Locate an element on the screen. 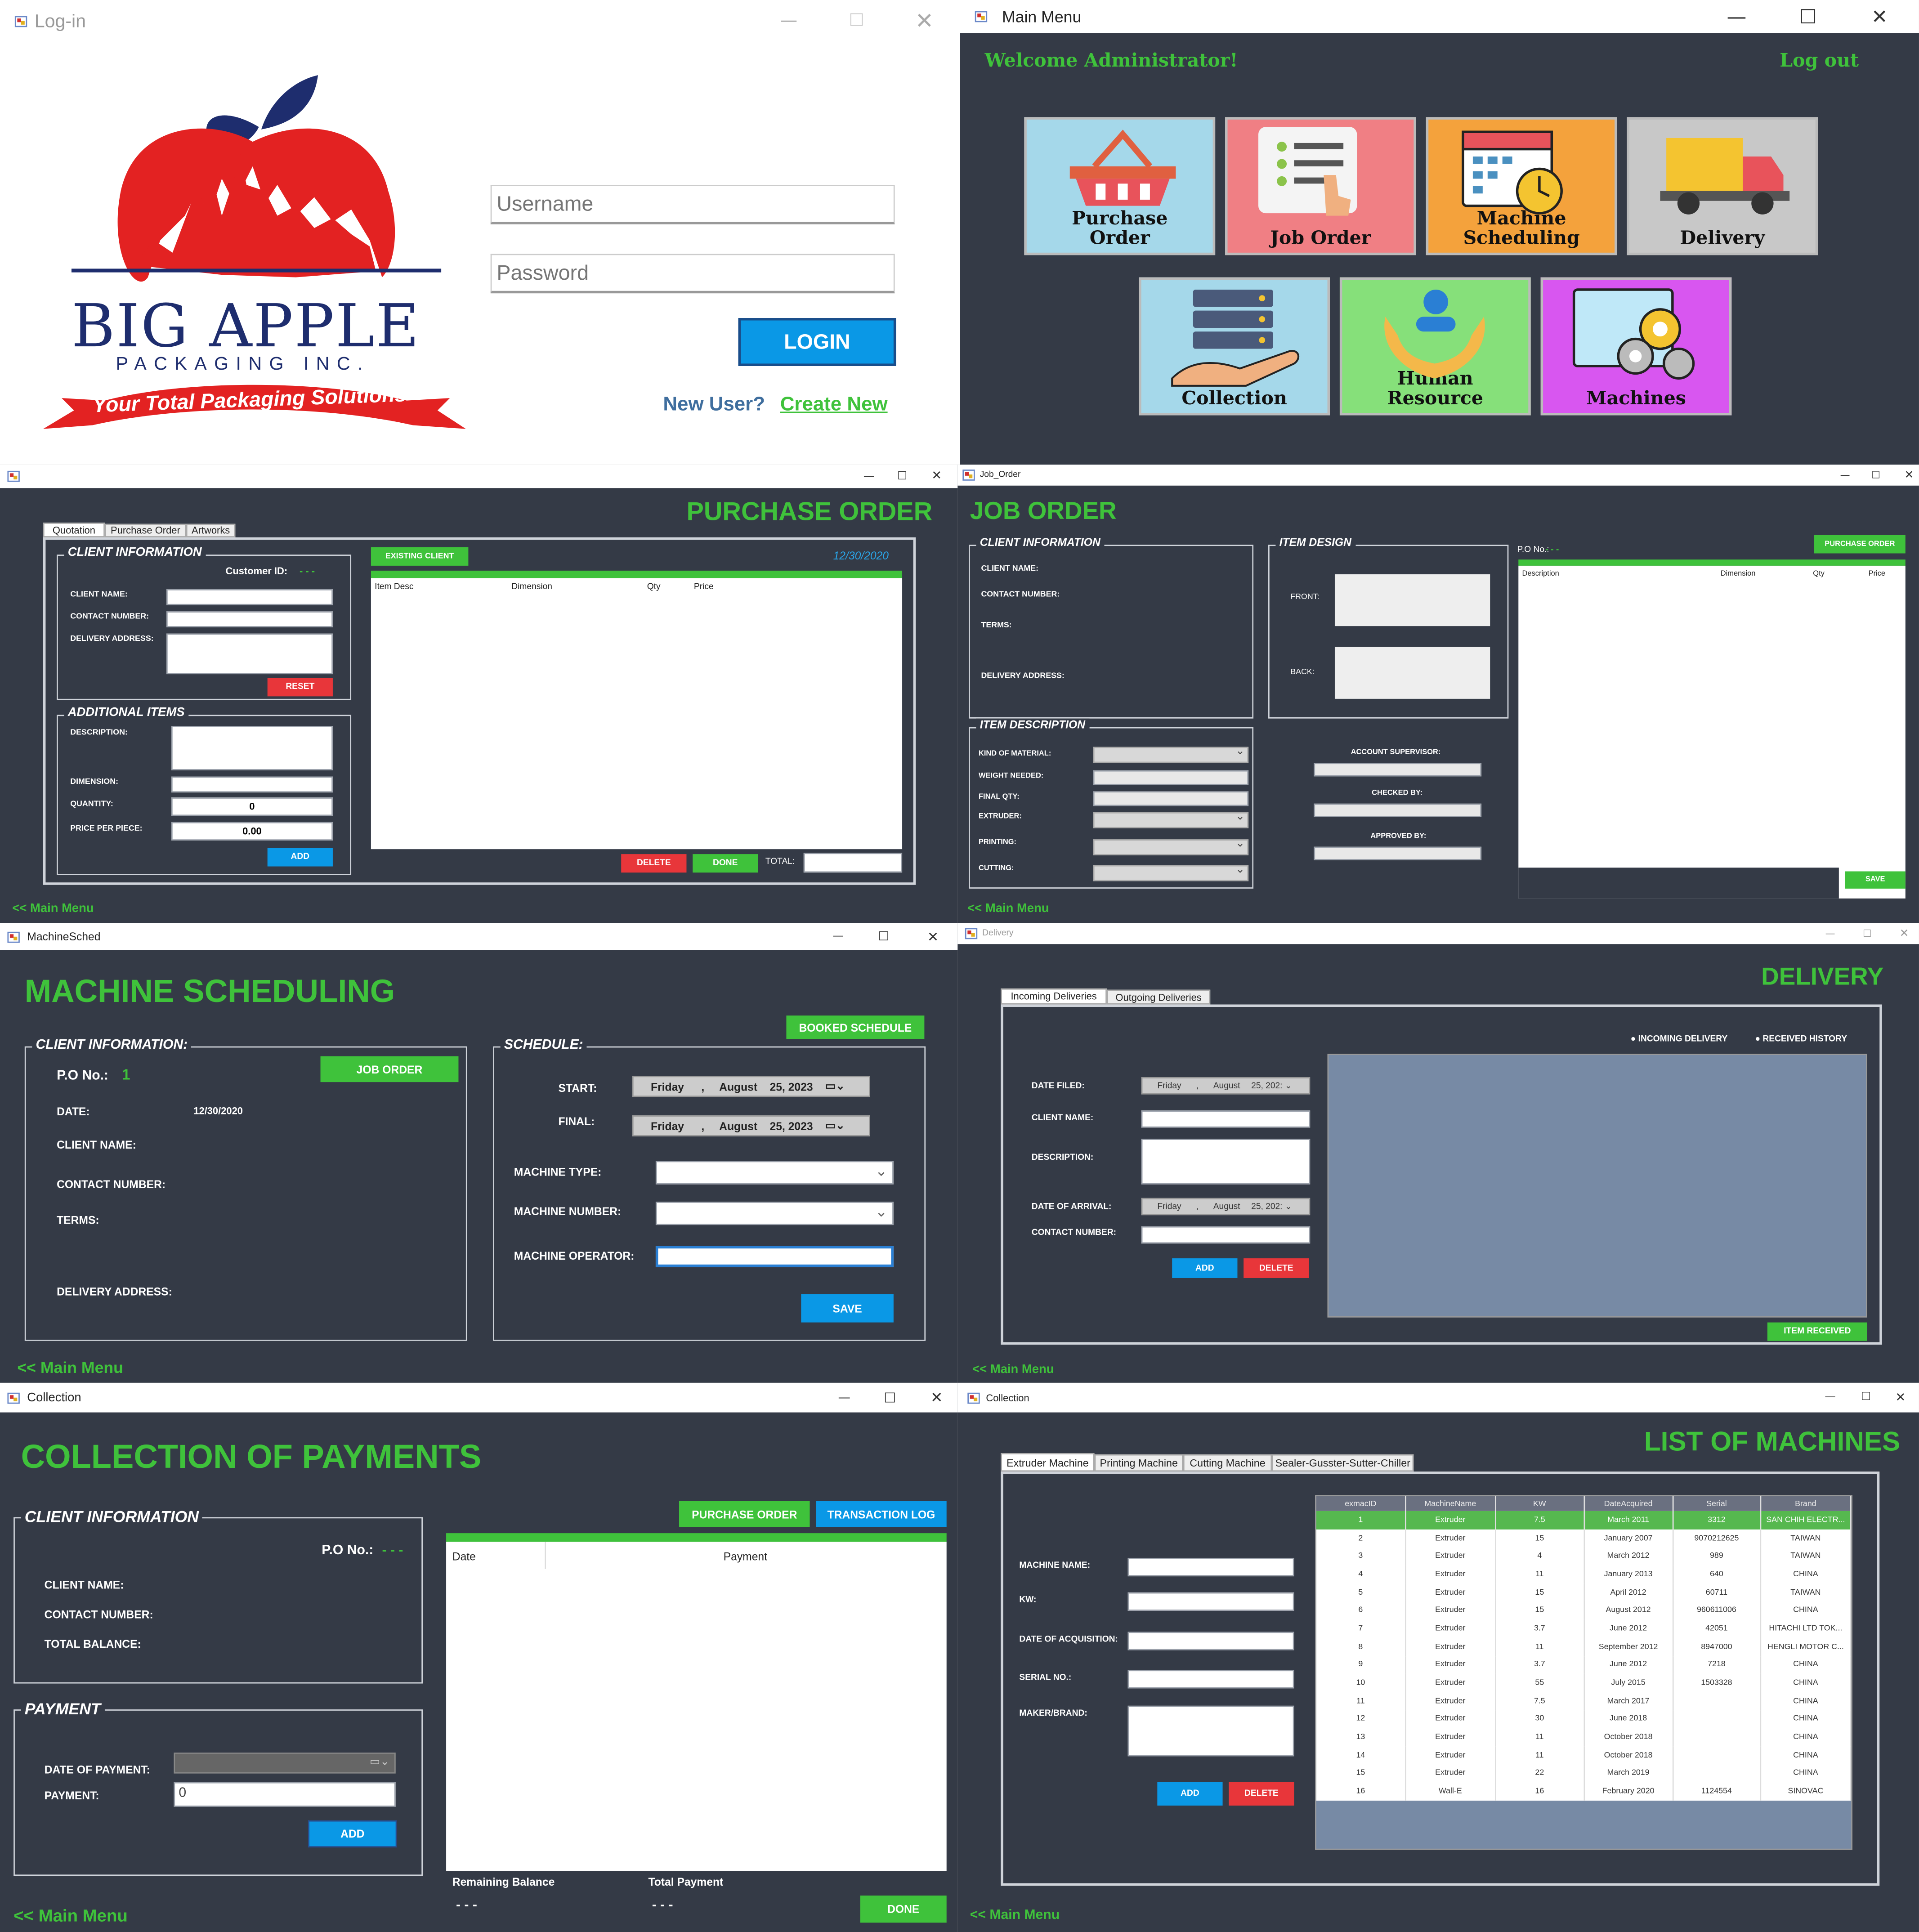 The width and height of the screenshot is (1919, 1932). purchase-order-tile: Purchase Order is located at coordinates (1120, 186).